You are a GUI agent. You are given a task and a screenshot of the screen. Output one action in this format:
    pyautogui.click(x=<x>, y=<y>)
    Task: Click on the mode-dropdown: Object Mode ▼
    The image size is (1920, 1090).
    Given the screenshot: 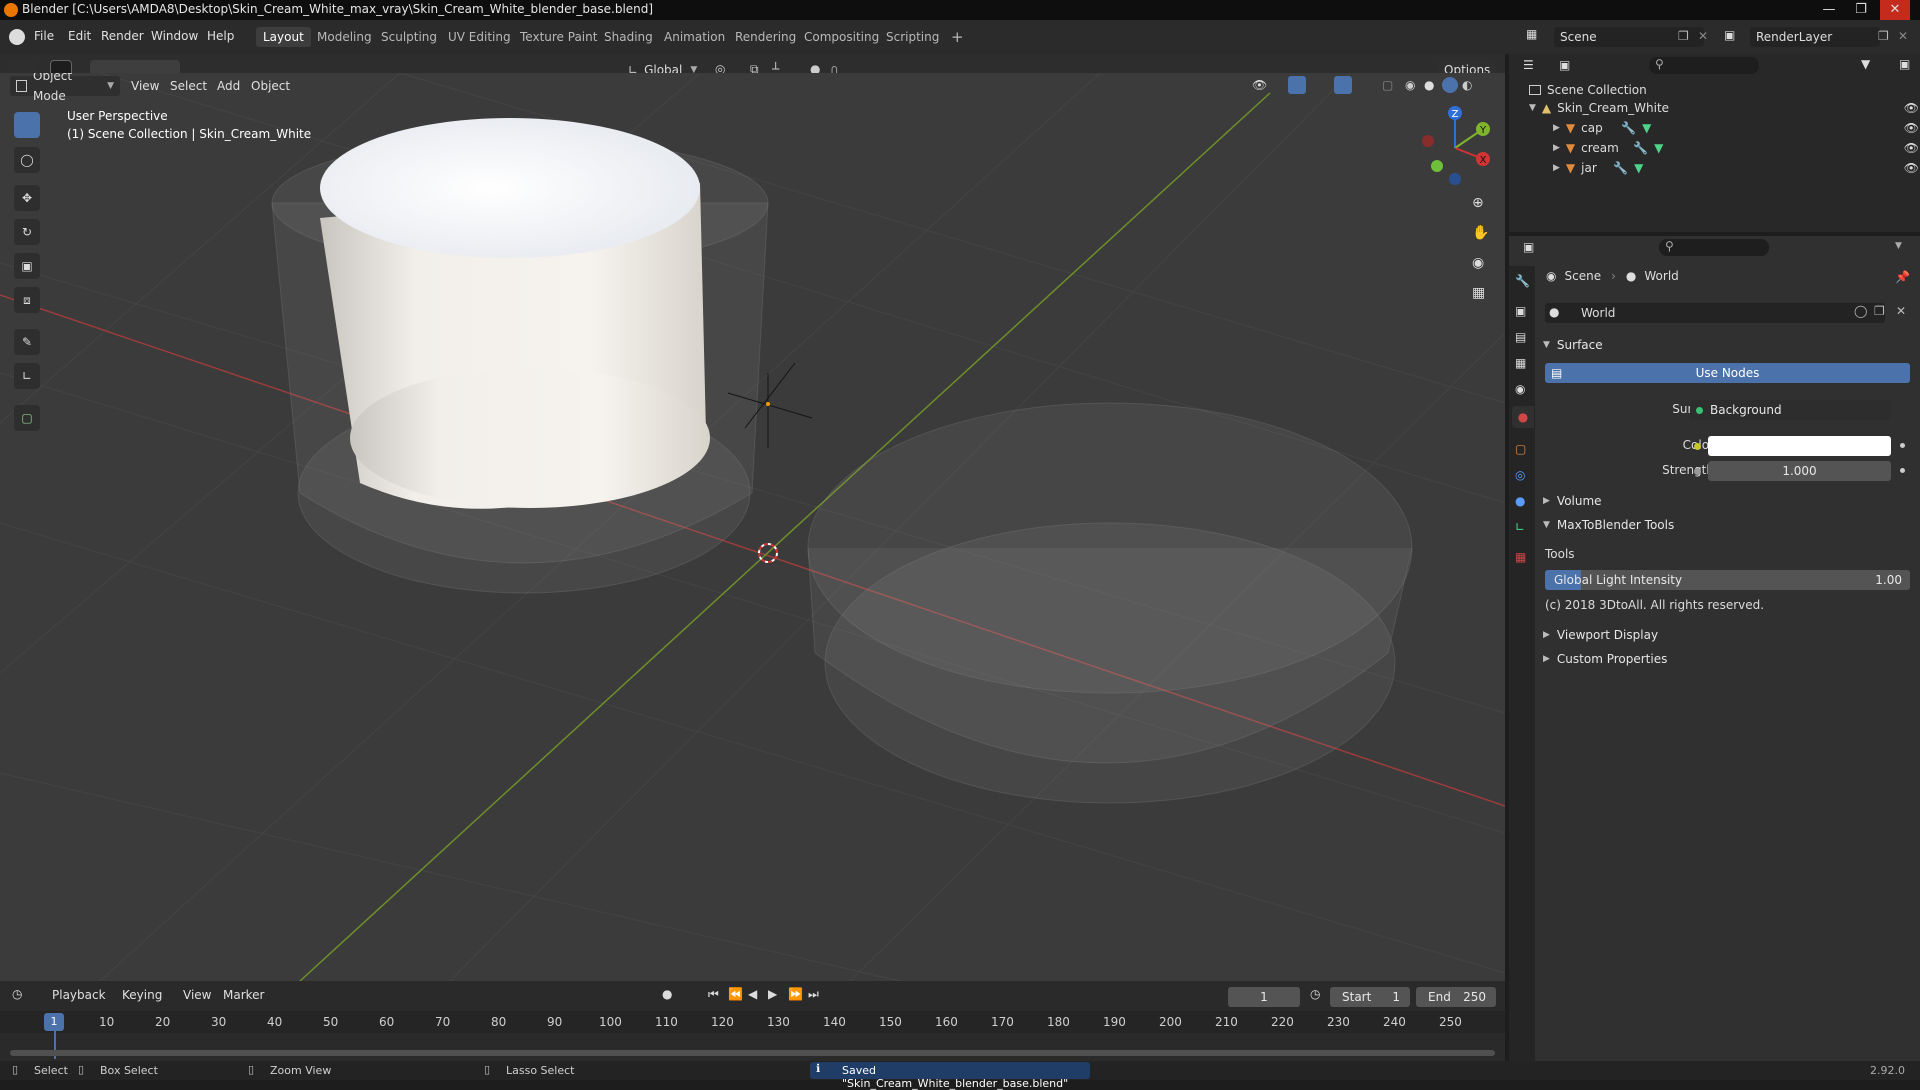 What is the action you would take?
    pyautogui.click(x=65, y=88)
    